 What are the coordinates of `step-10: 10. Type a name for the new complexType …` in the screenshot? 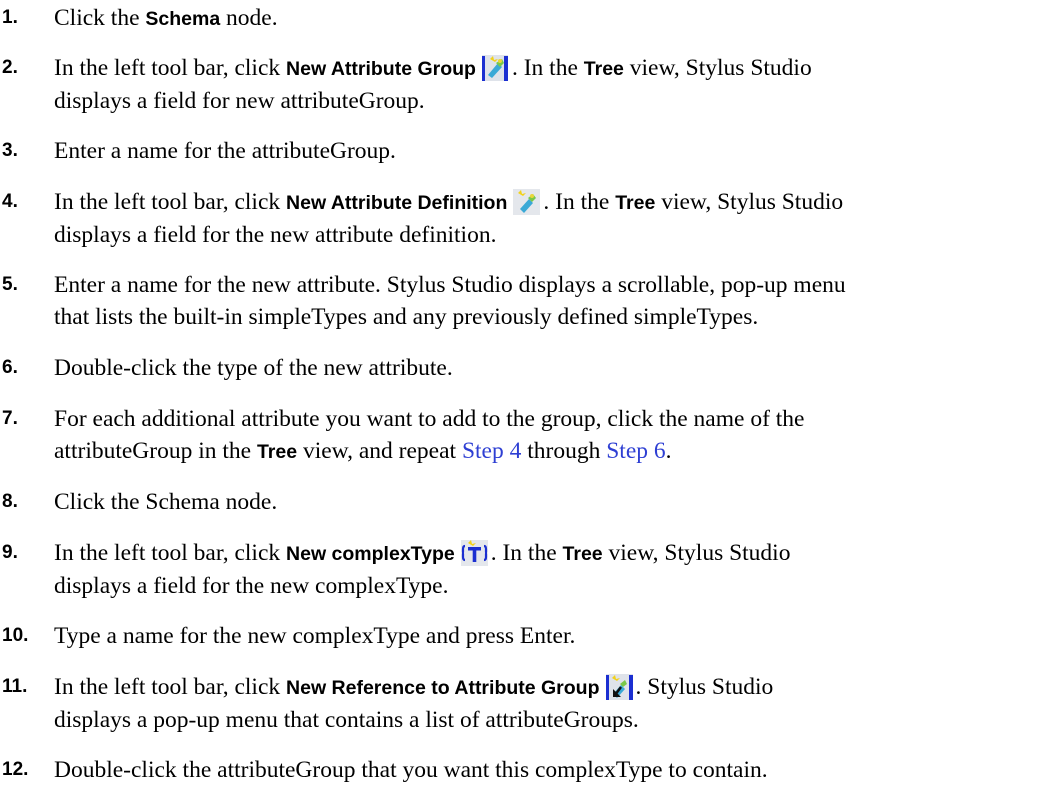 It's located at (526, 636).